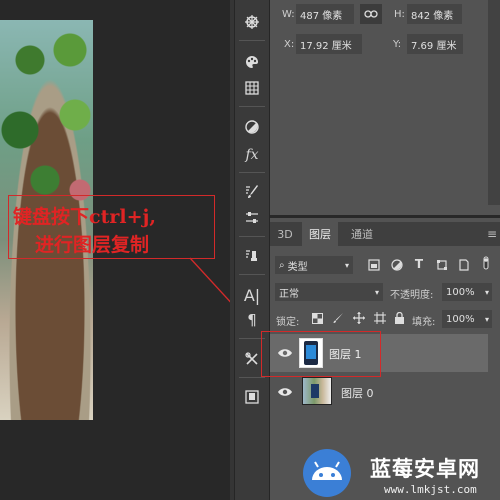 The width and height of the screenshot is (500, 500). I want to click on clone-source-icon, so click(252, 256).